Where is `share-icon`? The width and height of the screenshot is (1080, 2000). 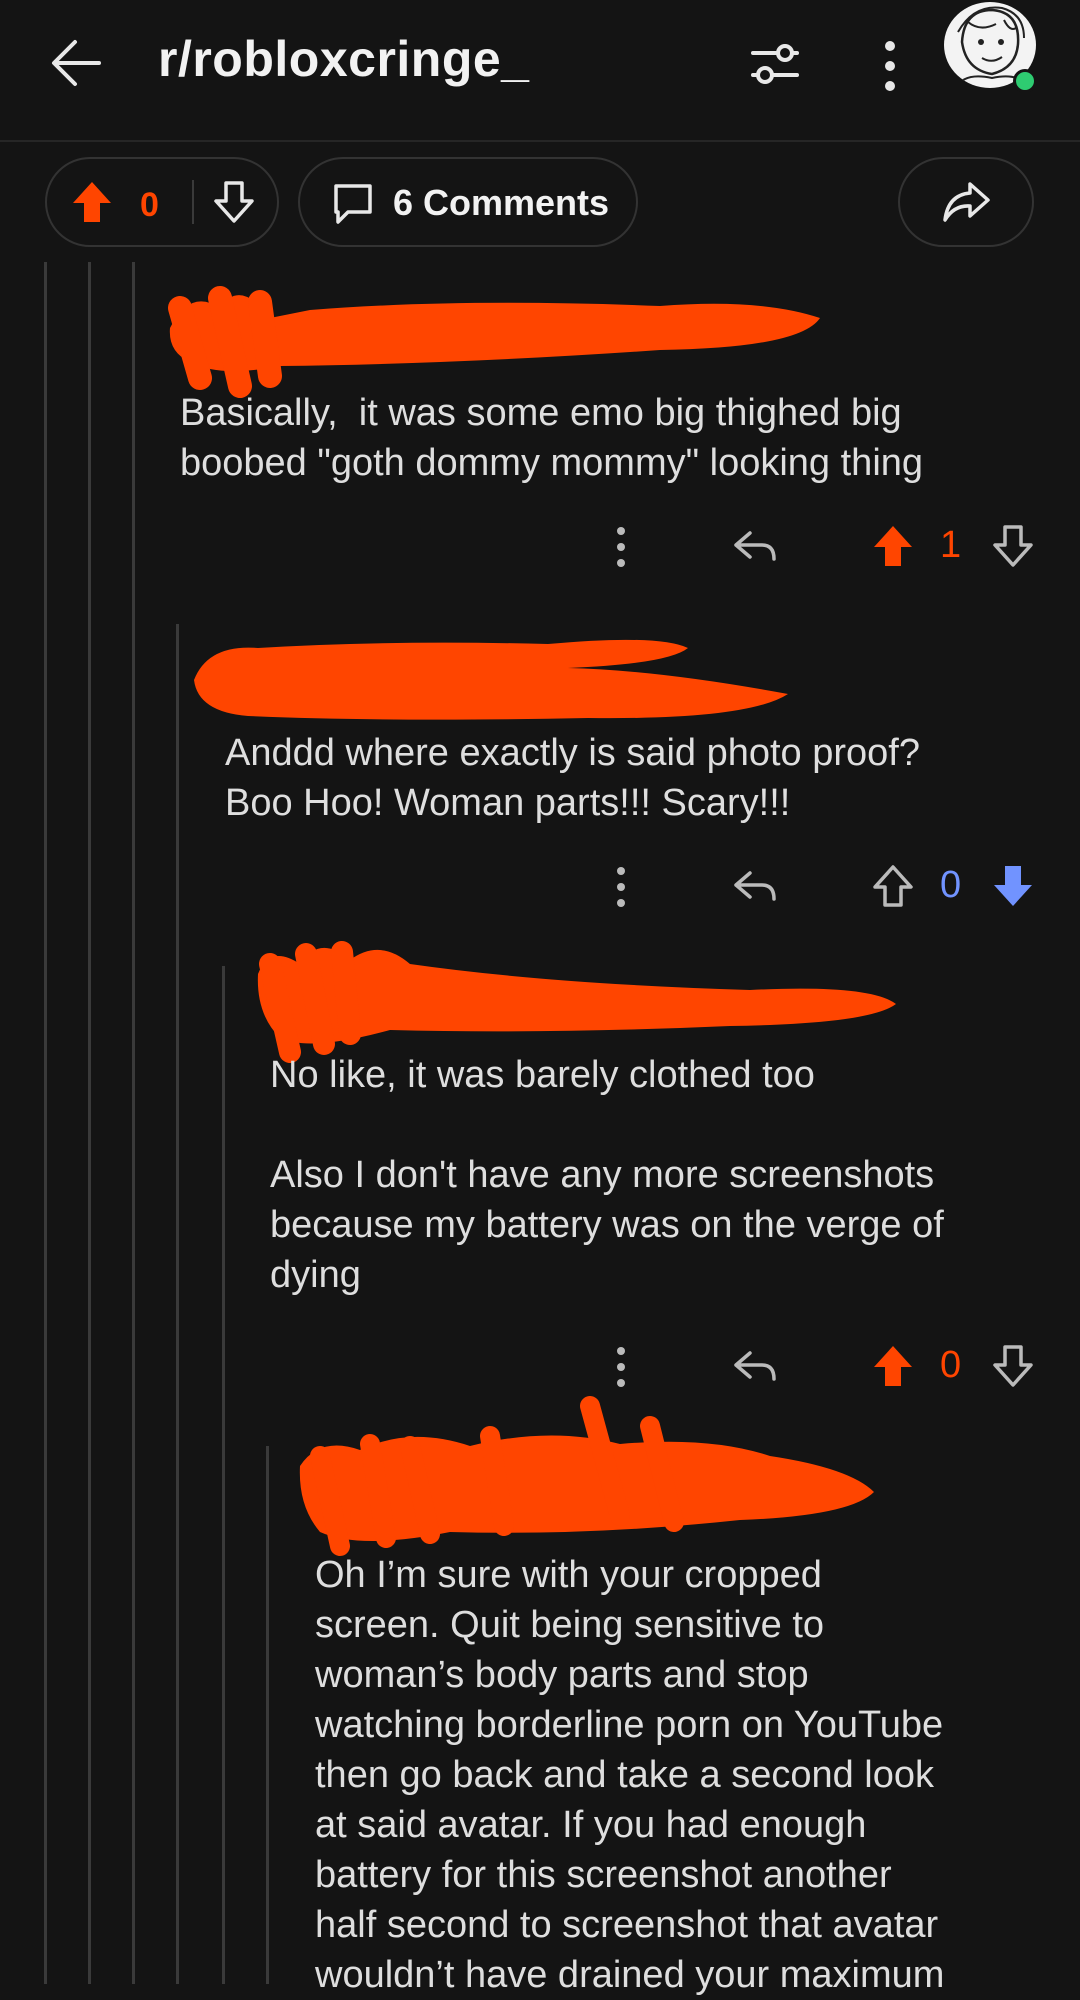
share-icon is located at coordinates (966, 202).